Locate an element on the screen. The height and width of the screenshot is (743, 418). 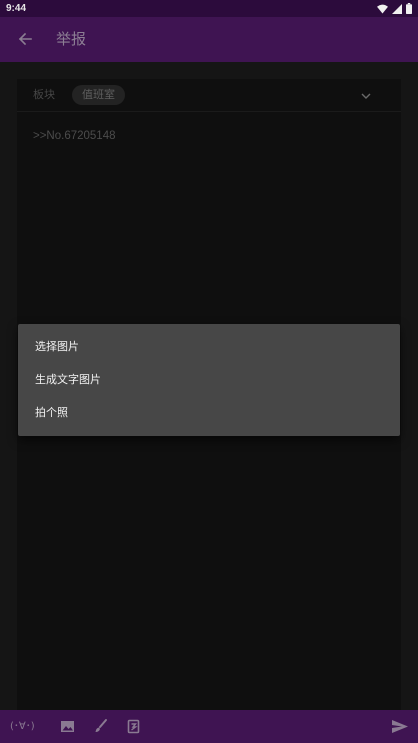
page-title: 举报 is located at coordinates (71, 39).